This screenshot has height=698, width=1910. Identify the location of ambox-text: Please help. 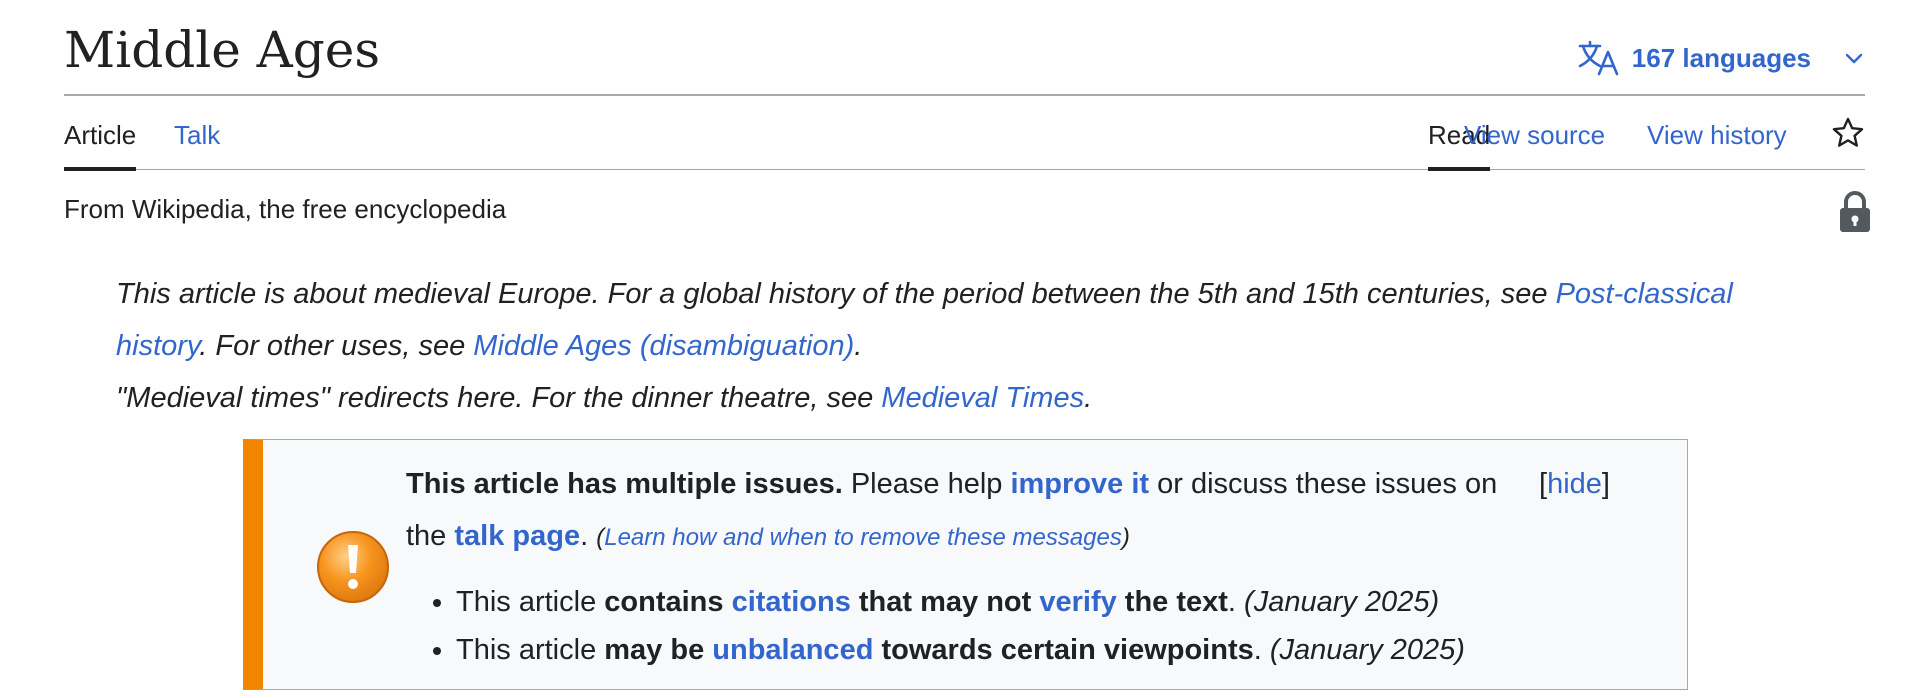
(926, 484).